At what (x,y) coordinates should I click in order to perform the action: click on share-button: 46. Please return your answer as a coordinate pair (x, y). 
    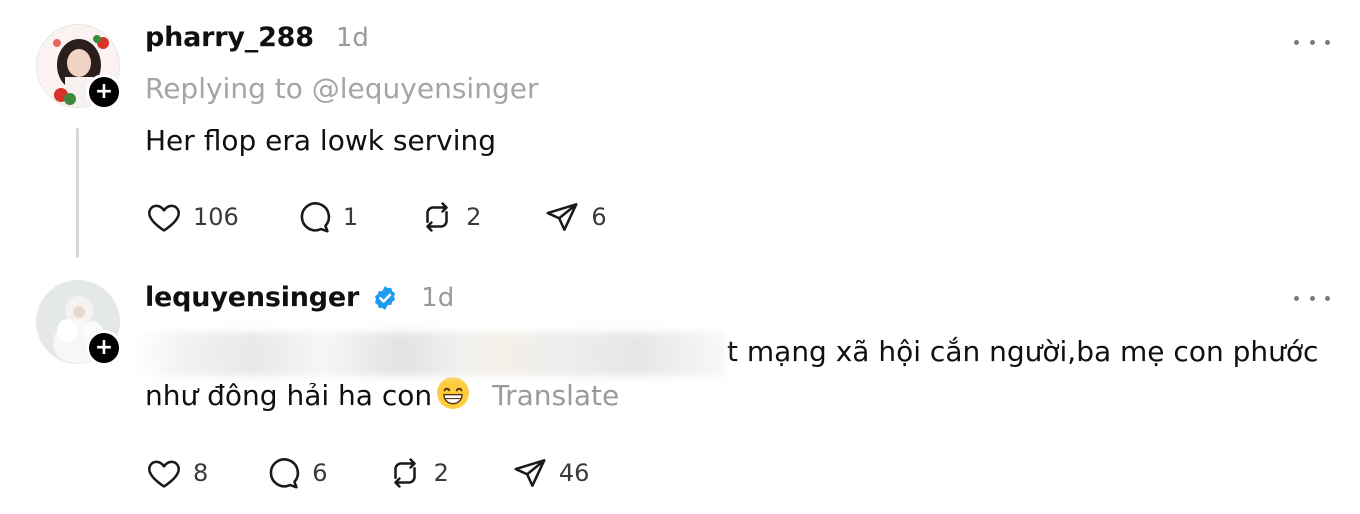
    Looking at the image, I should click on (550, 473).